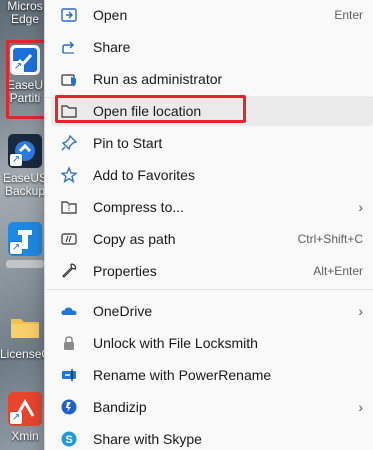  I want to click on desktop-item-edge: Micros Edge, so click(25, 13).